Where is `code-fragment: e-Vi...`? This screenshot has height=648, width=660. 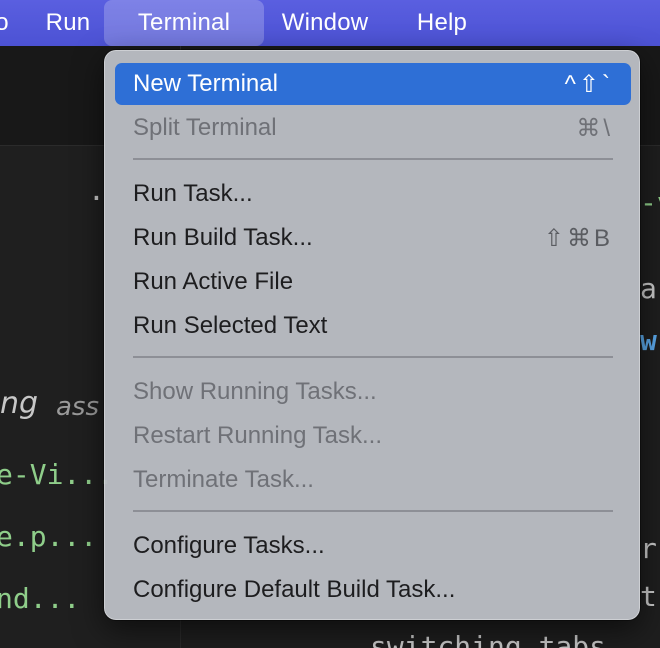
code-fragment: e-Vi... is located at coordinates (57, 474).